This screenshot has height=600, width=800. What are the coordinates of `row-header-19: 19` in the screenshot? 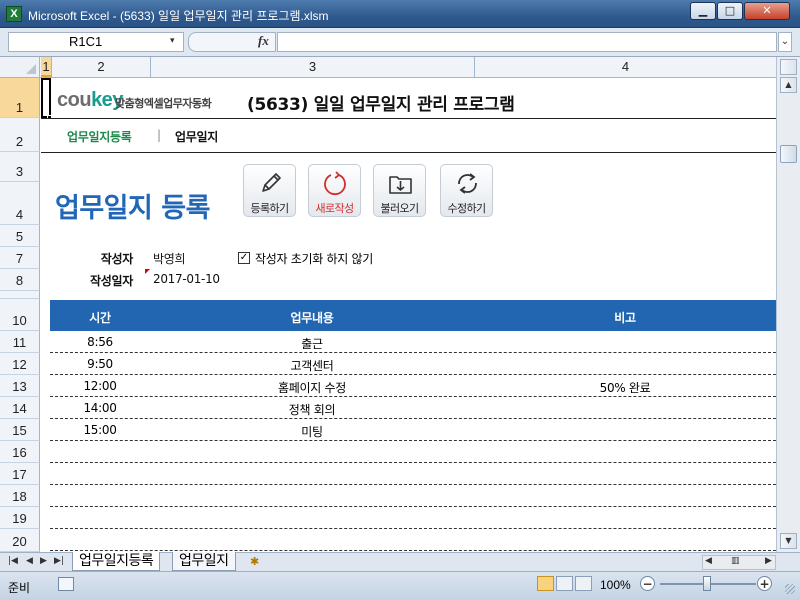 It's located at (20, 518).